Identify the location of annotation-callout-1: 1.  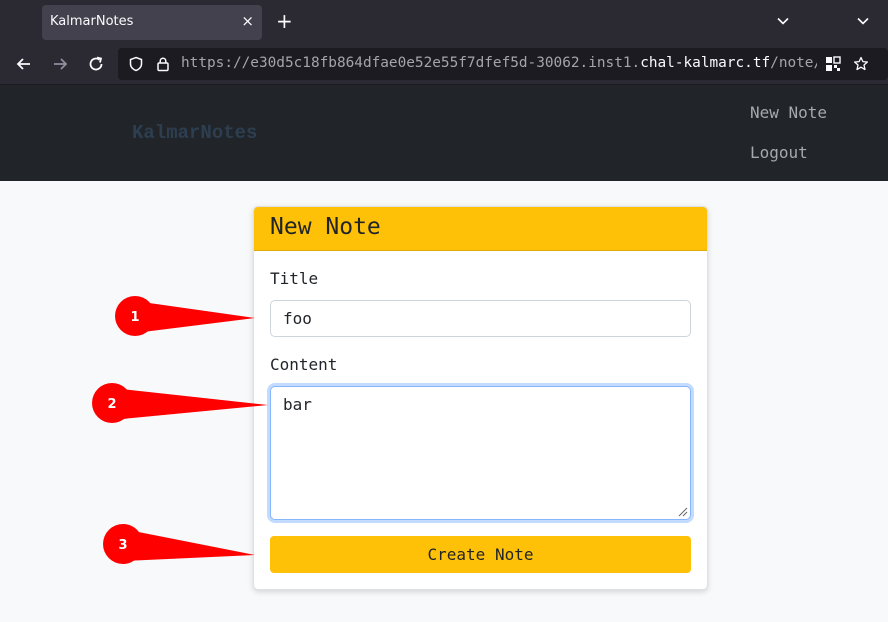
(185, 316).